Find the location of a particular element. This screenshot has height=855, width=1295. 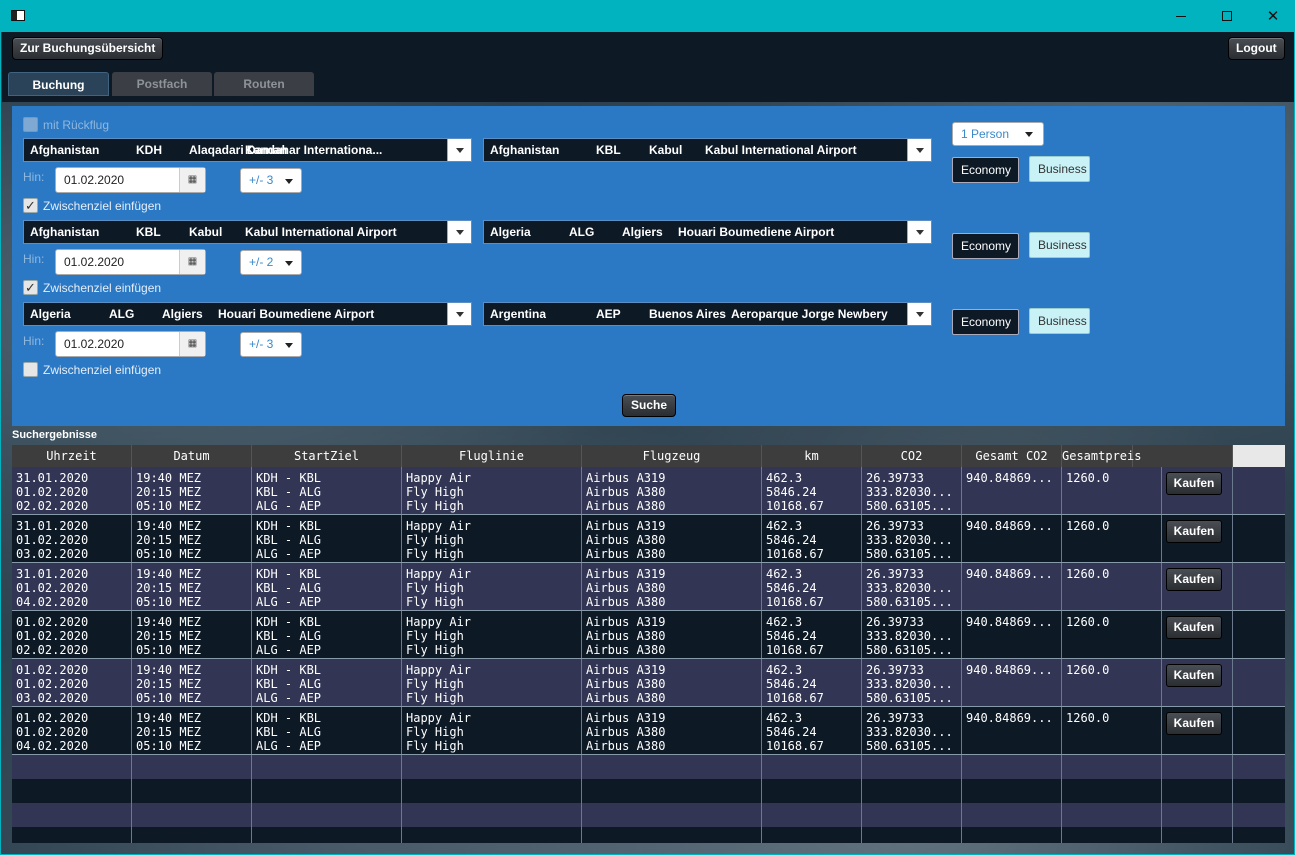

cell-line: 05:10 MEZ is located at coordinates (169, 650).